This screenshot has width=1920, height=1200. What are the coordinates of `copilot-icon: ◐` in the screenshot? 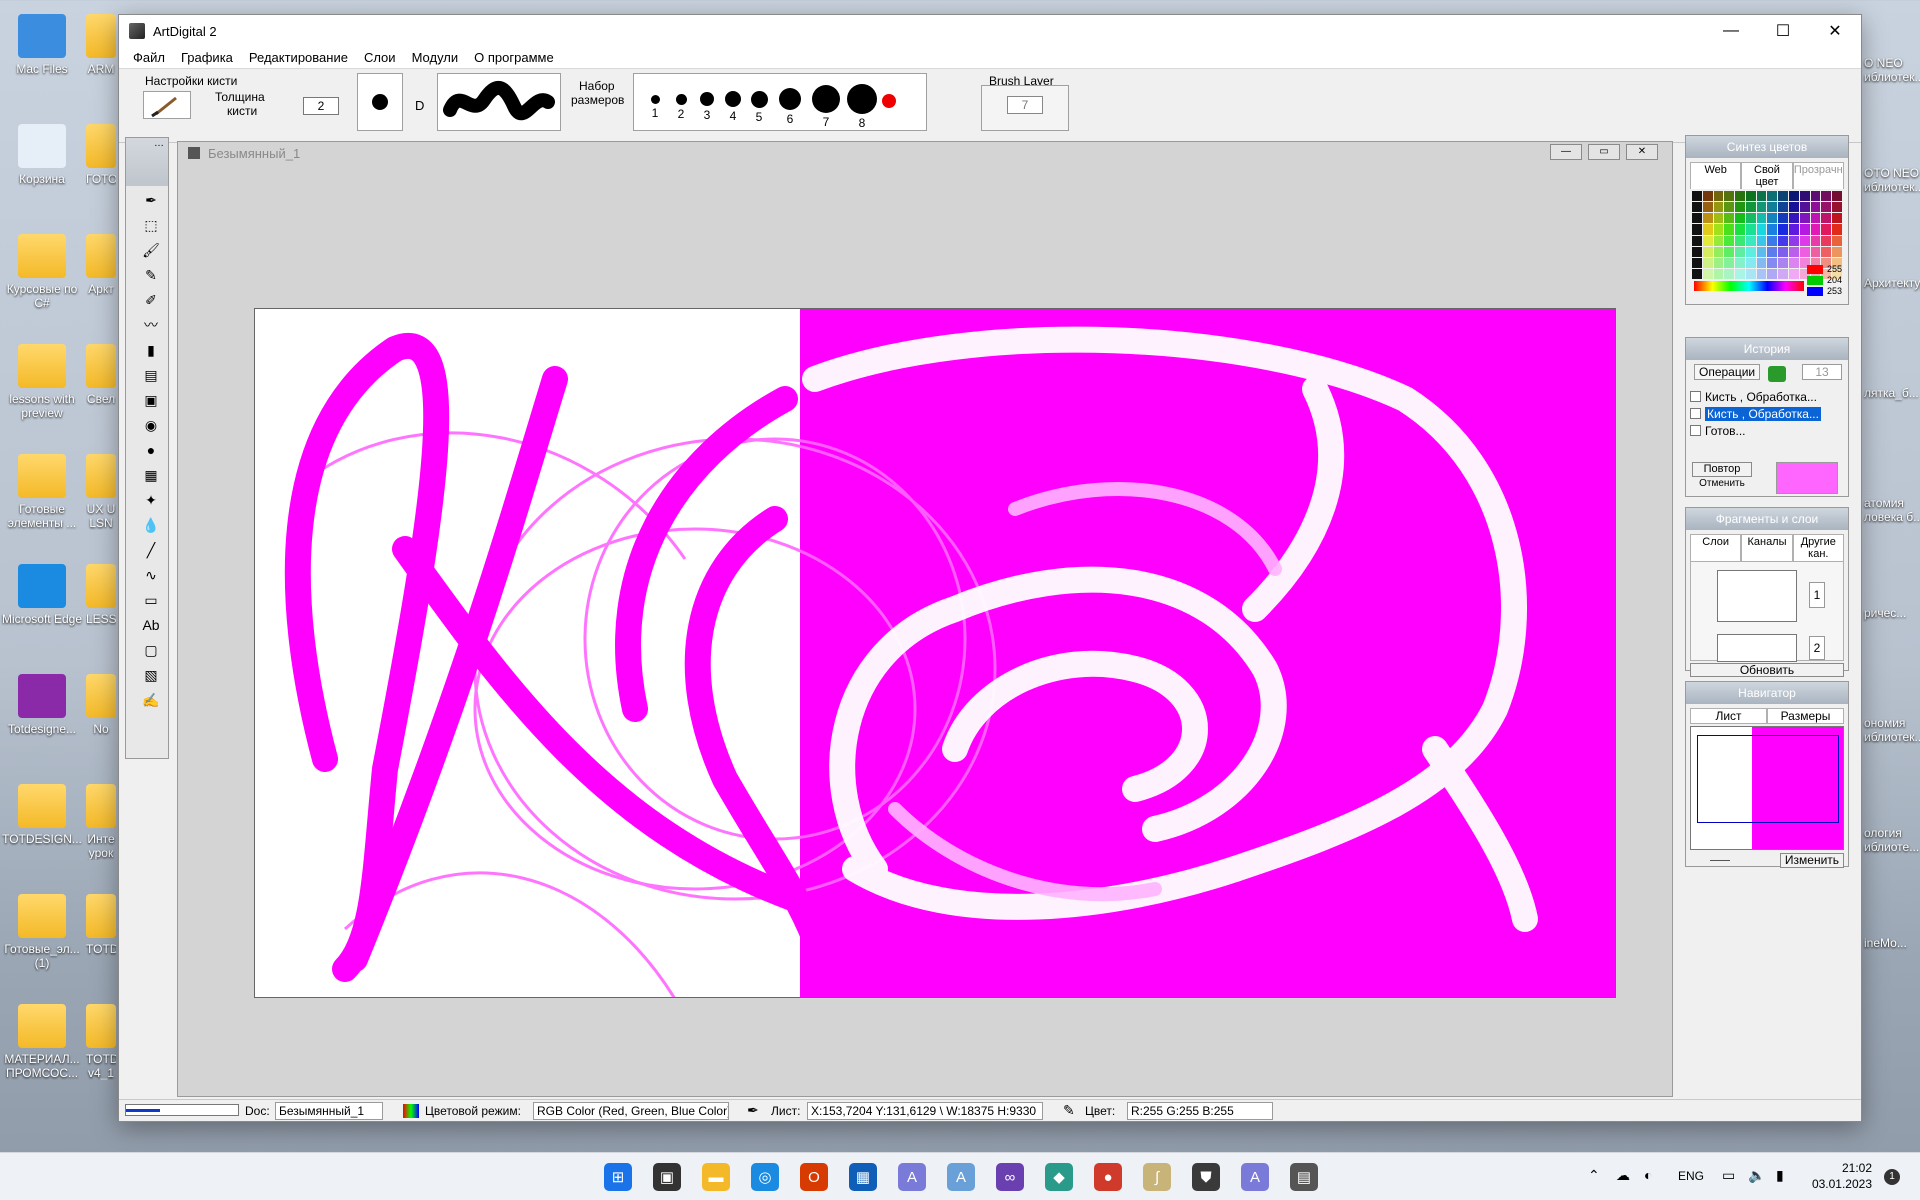 It's located at (1648, 1175).